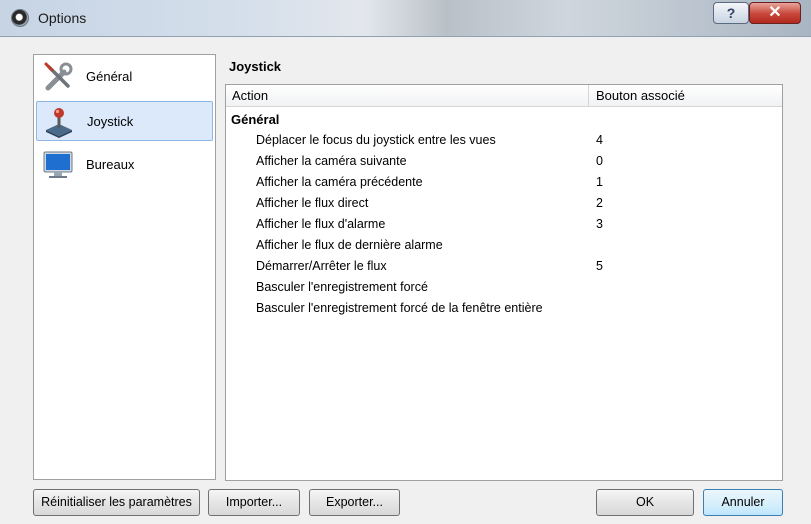 This screenshot has width=811, height=524. I want to click on button-cell: 4, so click(599, 140).